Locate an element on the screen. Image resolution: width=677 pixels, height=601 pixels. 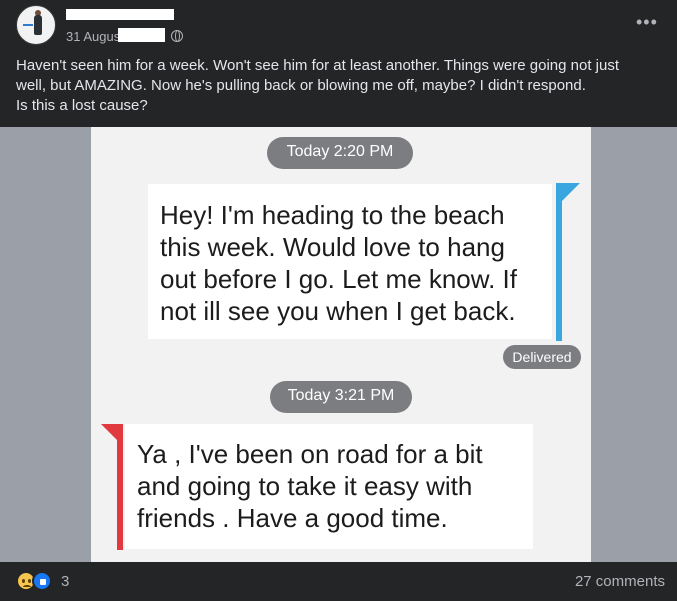
avatar-logo is located at coordinates (28, 25).